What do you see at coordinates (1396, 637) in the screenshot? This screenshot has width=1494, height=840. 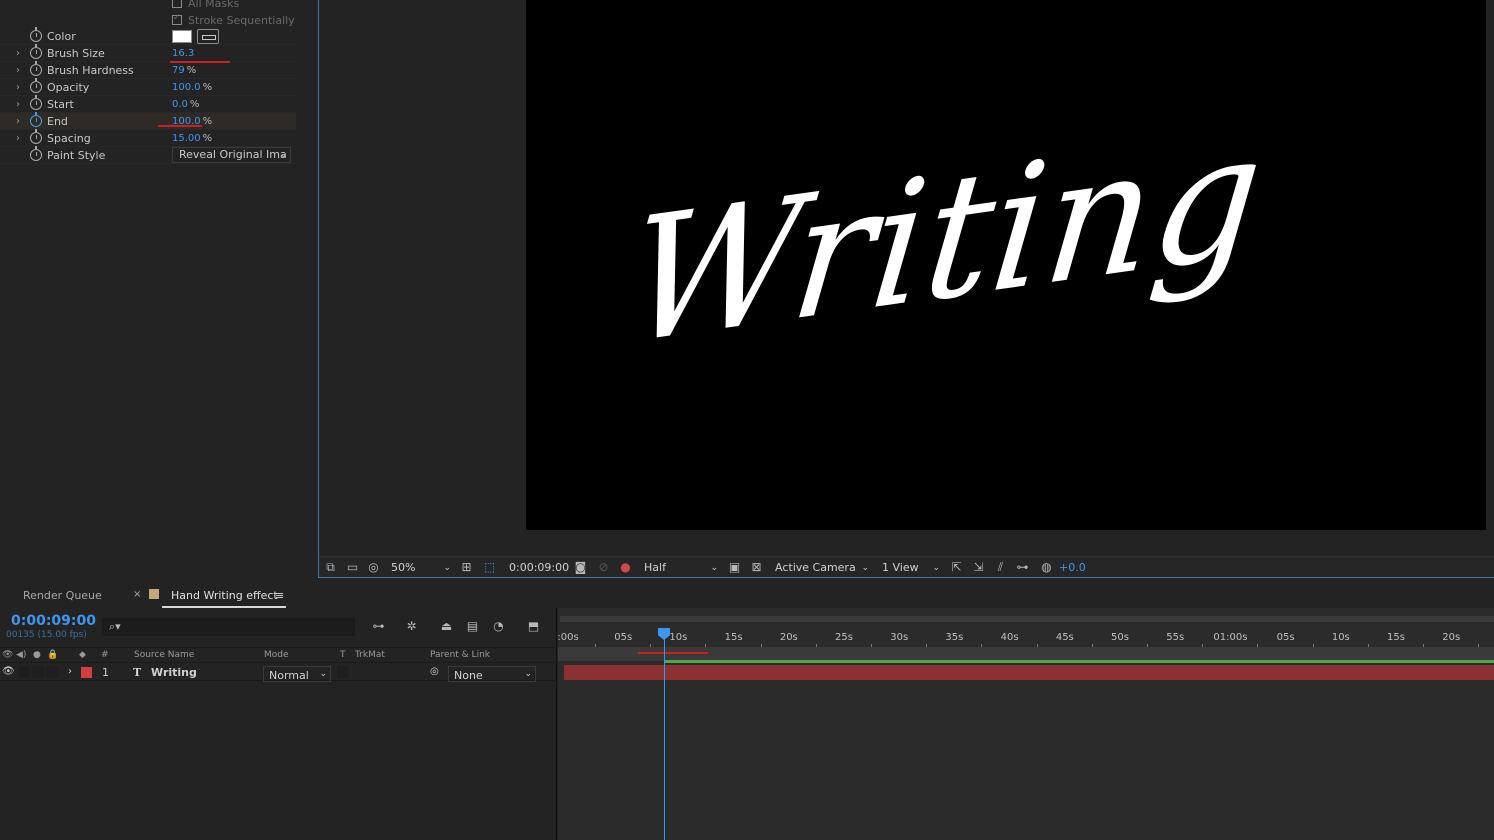 I see `ruler-tick-label: 15s` at bounding box center [1396, 637].